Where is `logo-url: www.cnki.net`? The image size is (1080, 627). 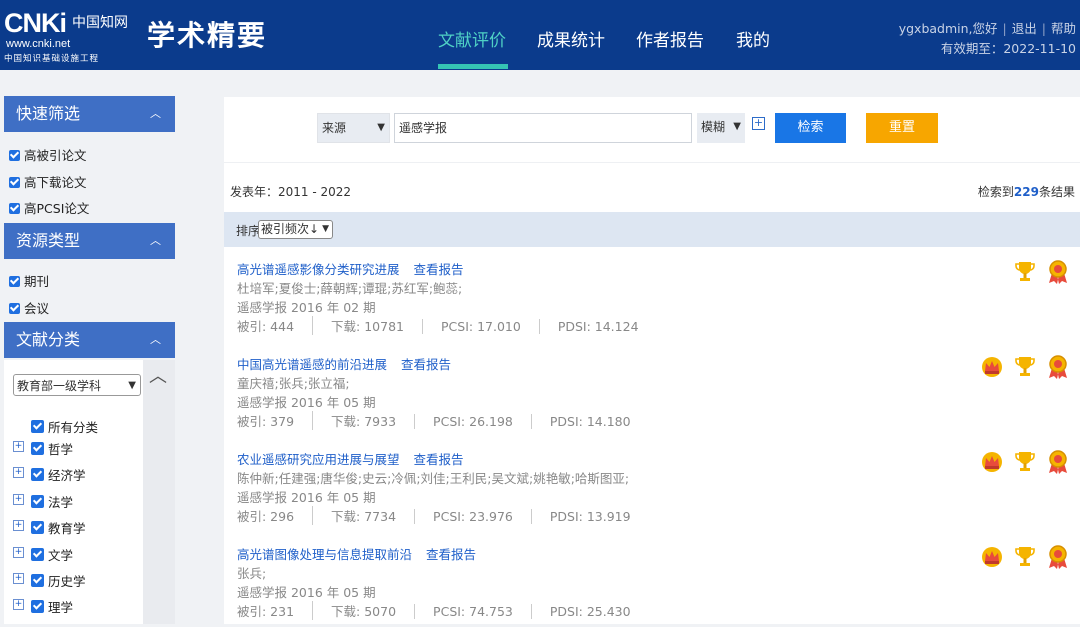 logo-url: www.cnki.net is located at coordinates (38, 44).